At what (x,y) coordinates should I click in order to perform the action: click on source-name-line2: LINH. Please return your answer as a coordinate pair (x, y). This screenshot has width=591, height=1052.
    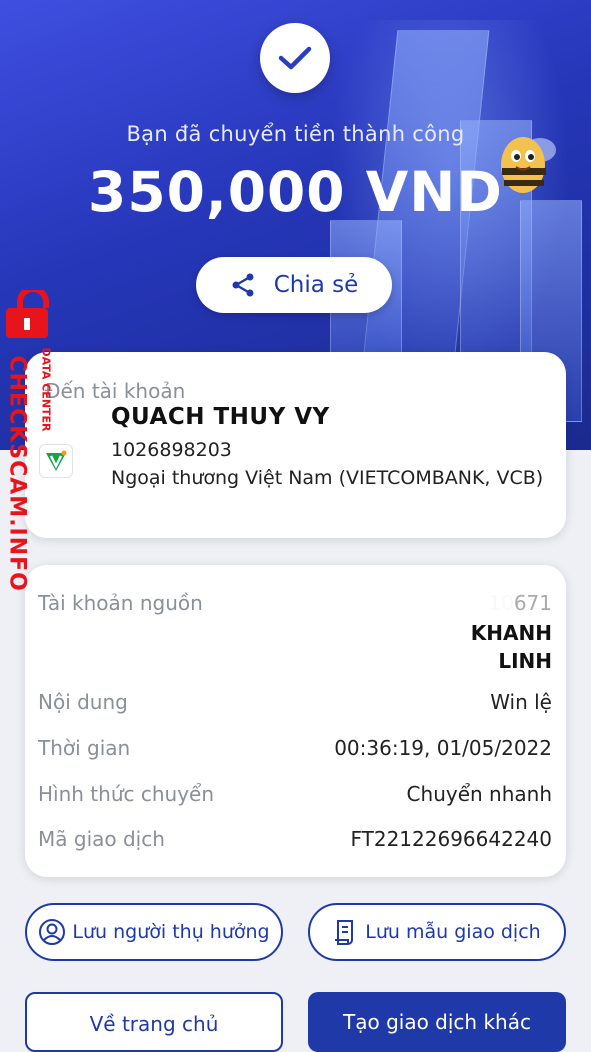
    Looking at the image, I should click on (525, 661).